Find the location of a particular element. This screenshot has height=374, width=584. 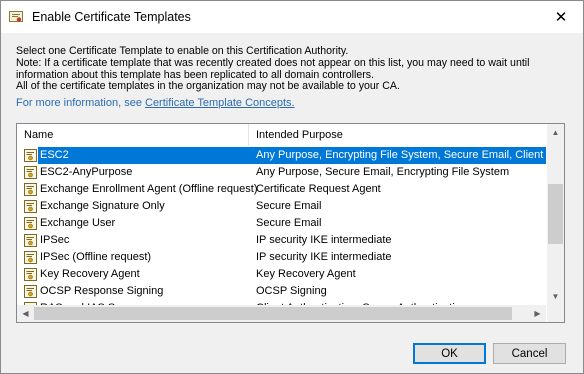

certificate-app-icon is located at coordinates (16, 16).